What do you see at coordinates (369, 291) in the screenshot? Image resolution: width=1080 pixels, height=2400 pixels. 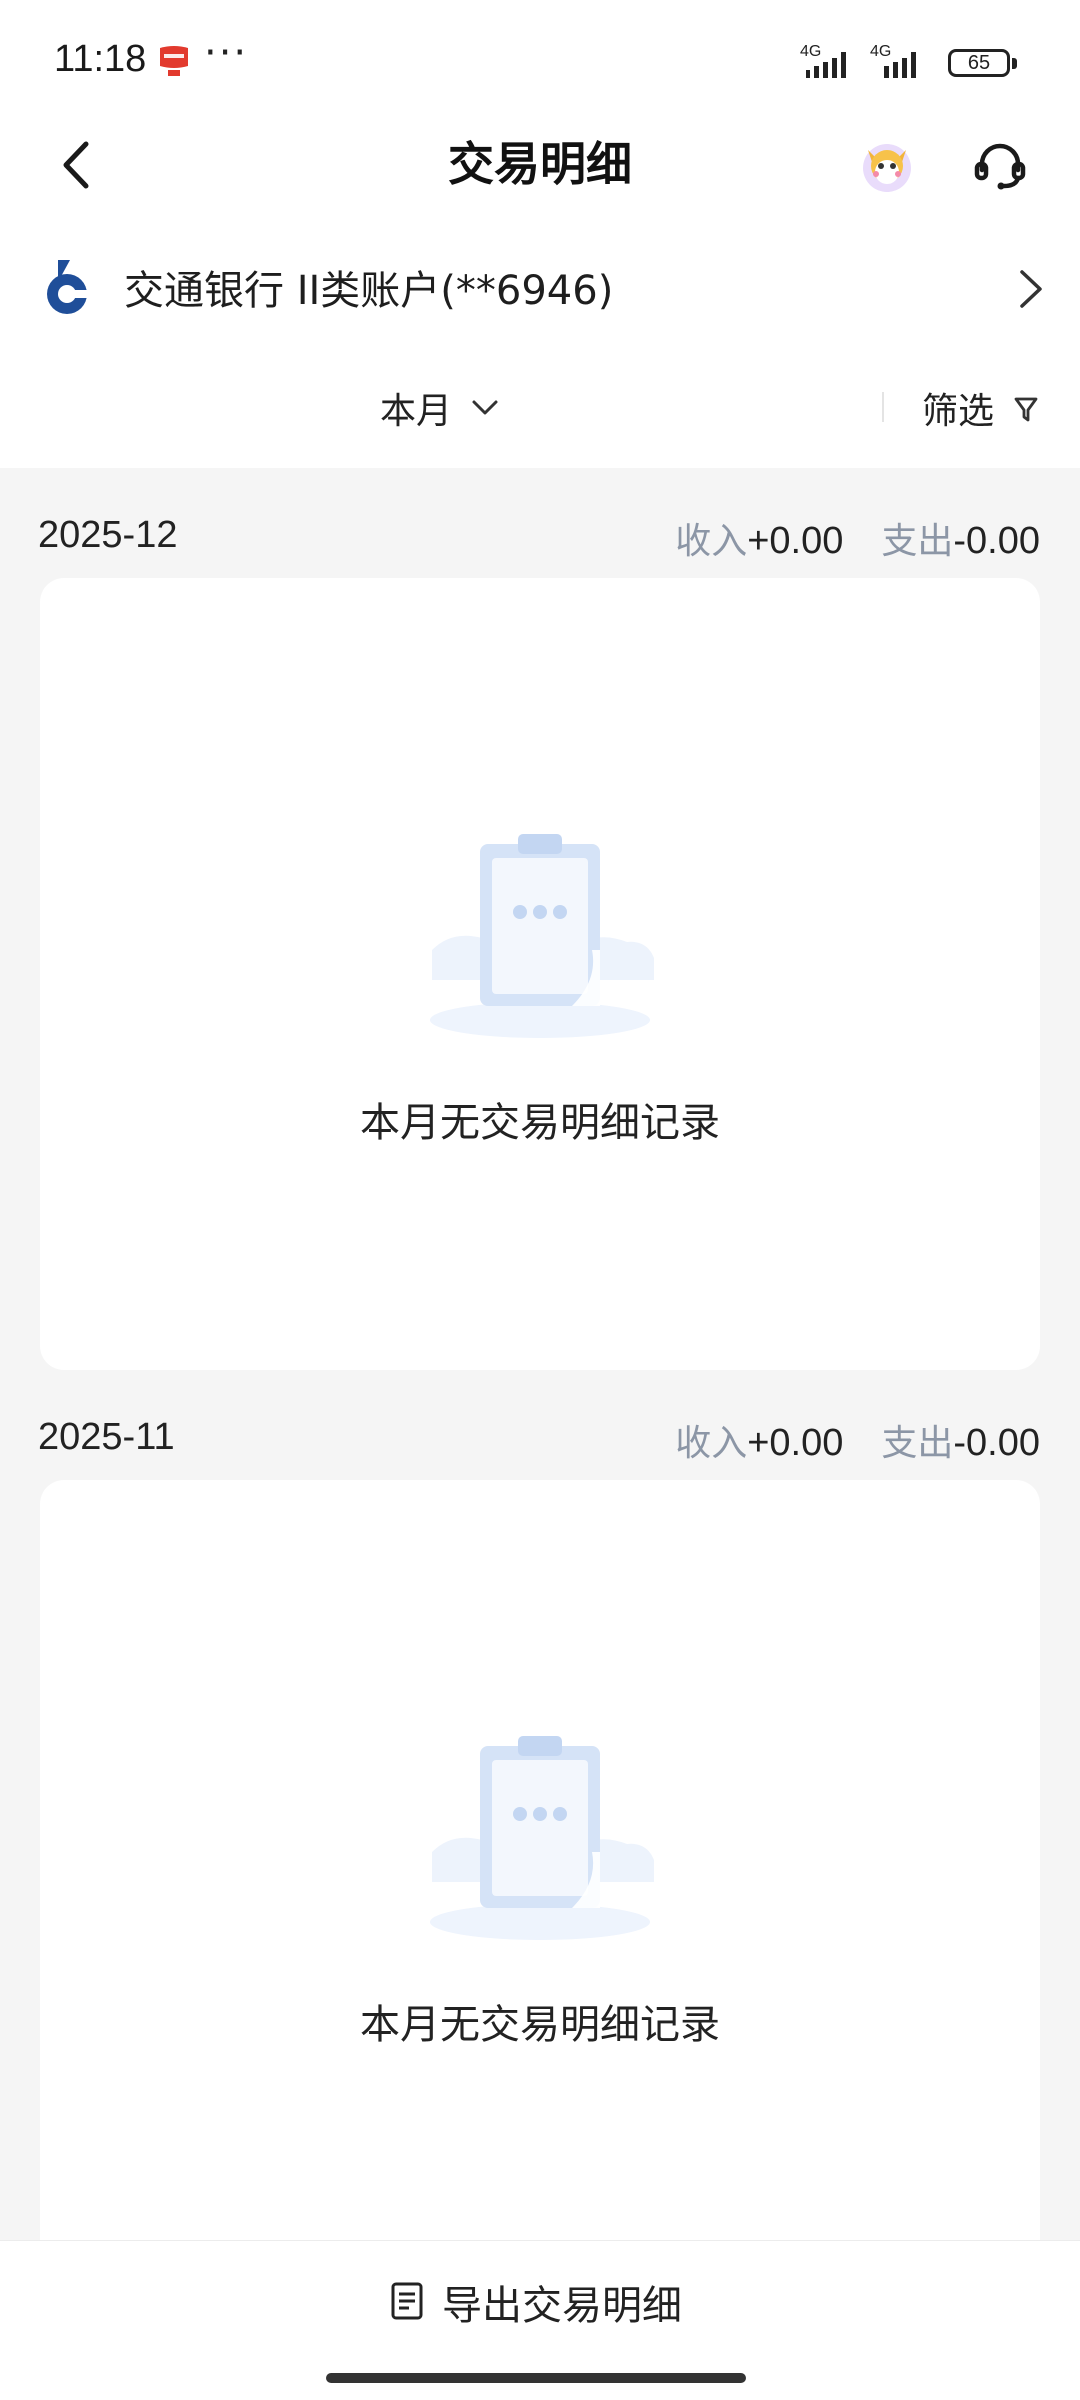 I see `account-name: 交通银行 II类账户(**6946)` at bounding box center [369, 291].